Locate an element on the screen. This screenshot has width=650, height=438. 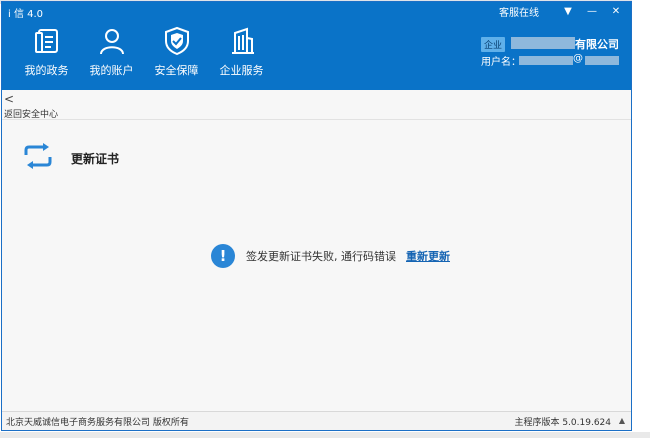
app-title: i 信 4.0 is located at coordinates (26, 14).